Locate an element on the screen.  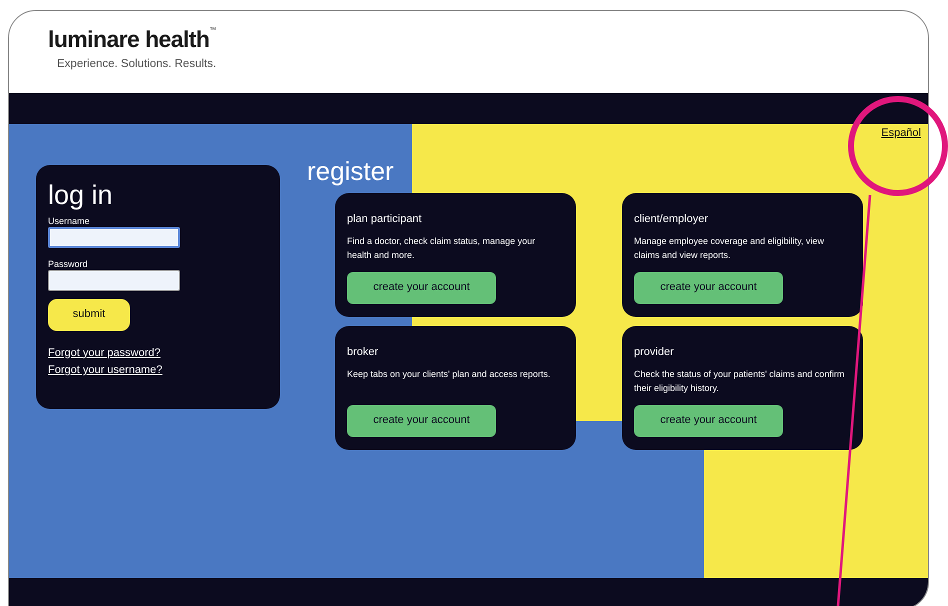
register-title: register is located at coordinates (351, 171).